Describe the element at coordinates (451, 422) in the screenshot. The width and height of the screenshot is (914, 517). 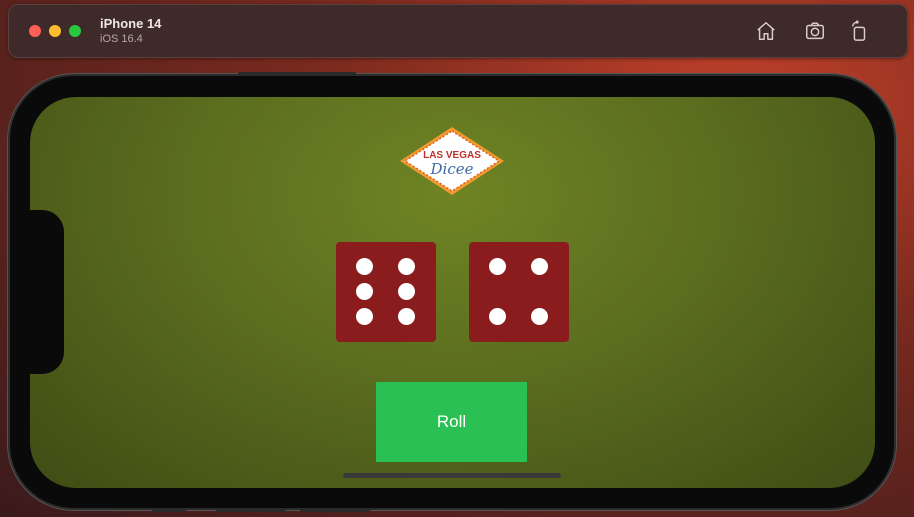
I see `roll-button: Roll` at that location.